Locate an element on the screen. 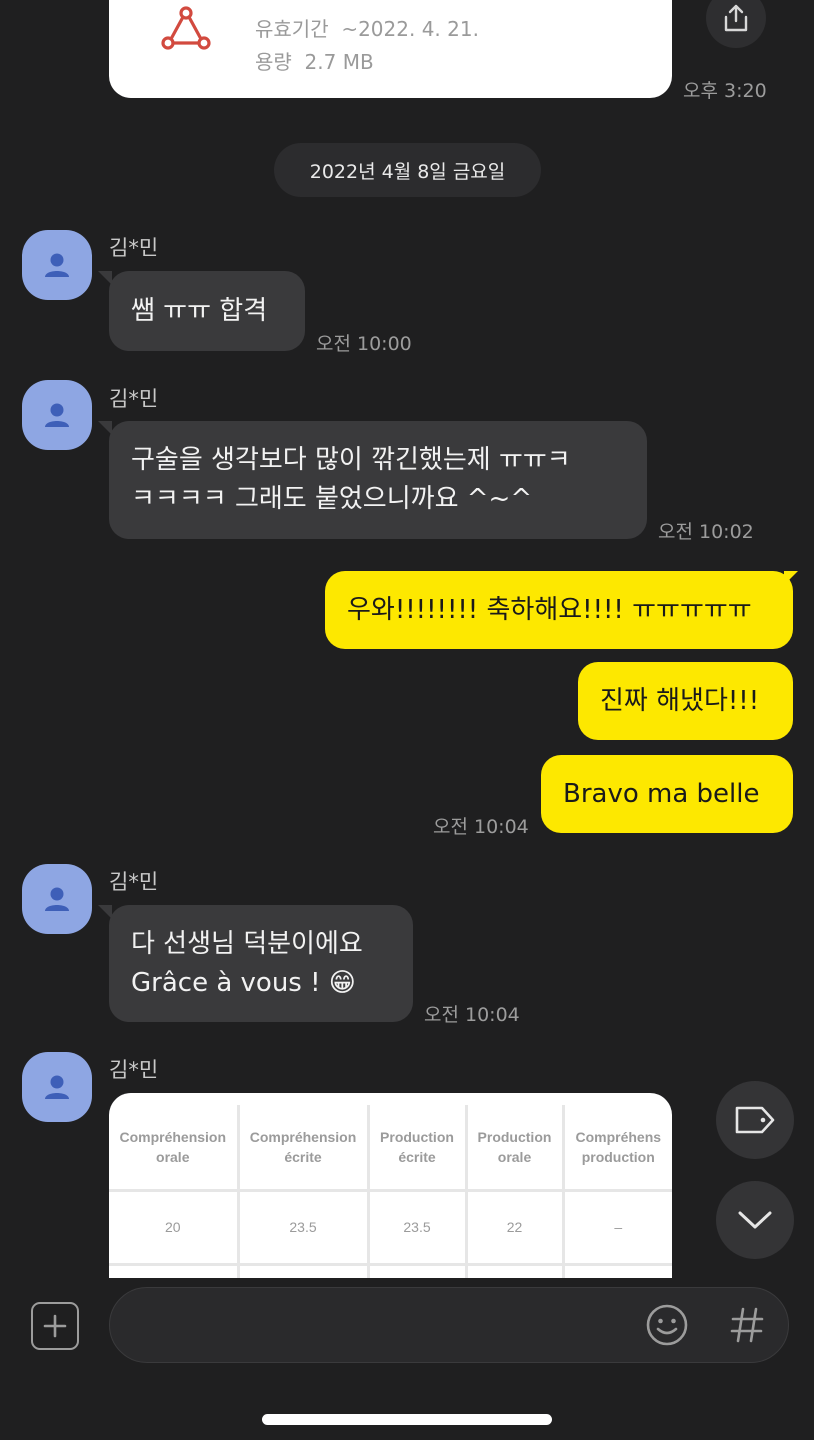 The width and height of the screenshot is (814, 1440). message-text: Bravo ma belle is located at coordinates (661, 793).